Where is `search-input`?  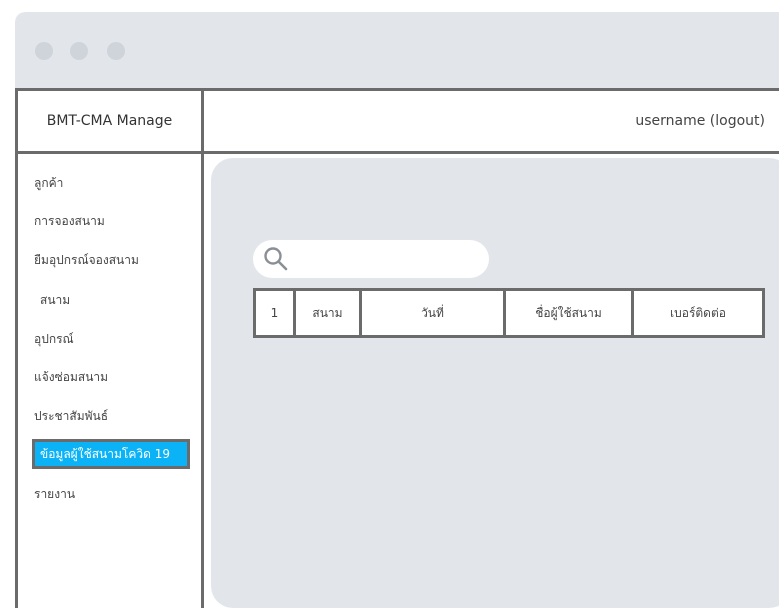 search-input is located at coordinates (371, 259).